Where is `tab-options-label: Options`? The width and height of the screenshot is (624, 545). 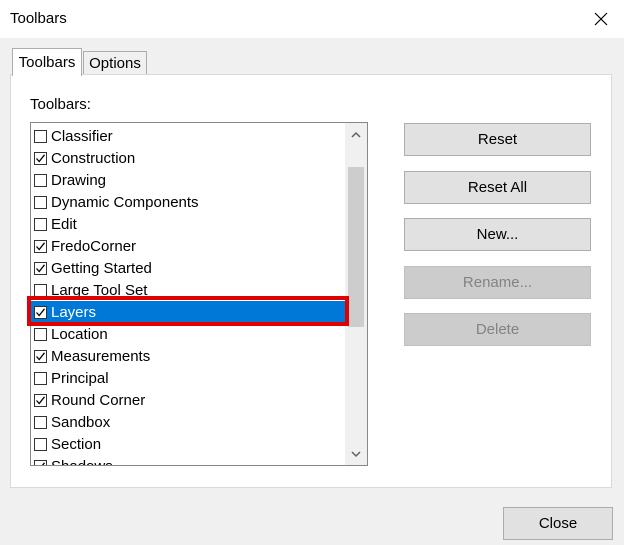 tab-options-label: Options is located at coordinates (115, 63).